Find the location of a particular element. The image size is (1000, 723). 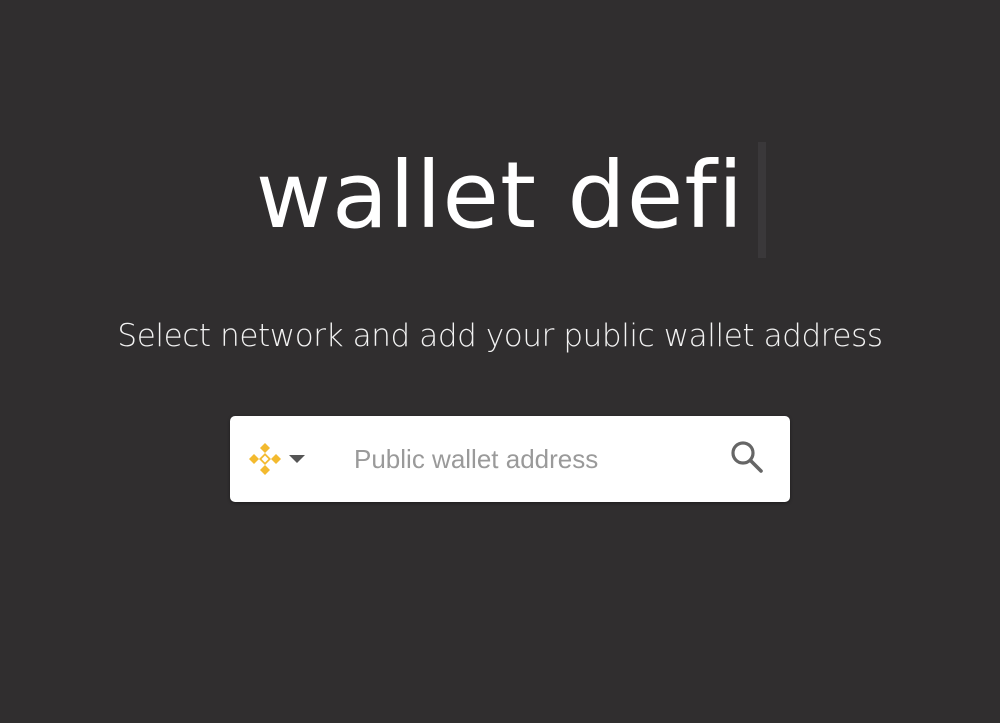

brand-title-text: wallet defi is located at coordinates (500, 195).